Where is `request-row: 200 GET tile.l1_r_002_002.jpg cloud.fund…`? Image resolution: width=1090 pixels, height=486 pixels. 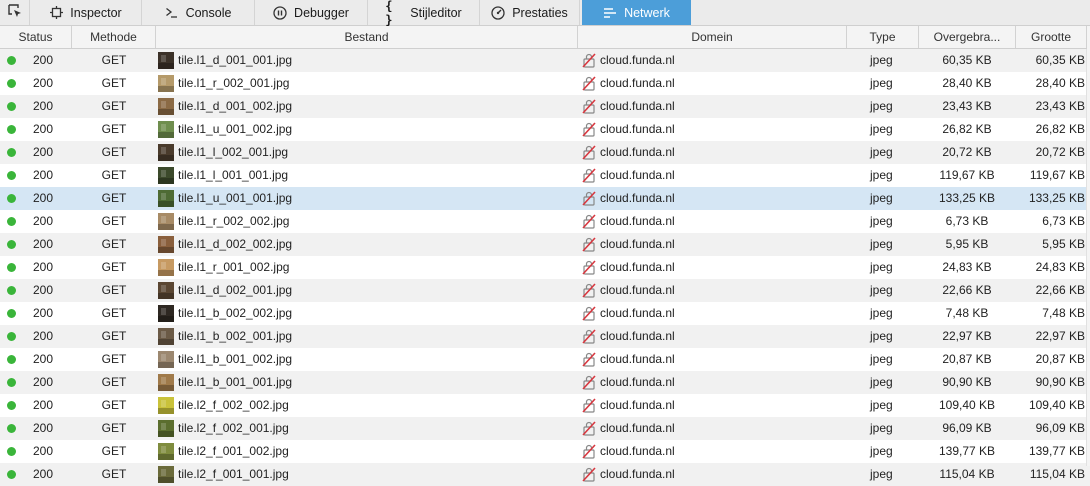
request-row: 200 GET tile.l1_r_002_002.jpg cloud.fund… is located at coordinates (545, 221).